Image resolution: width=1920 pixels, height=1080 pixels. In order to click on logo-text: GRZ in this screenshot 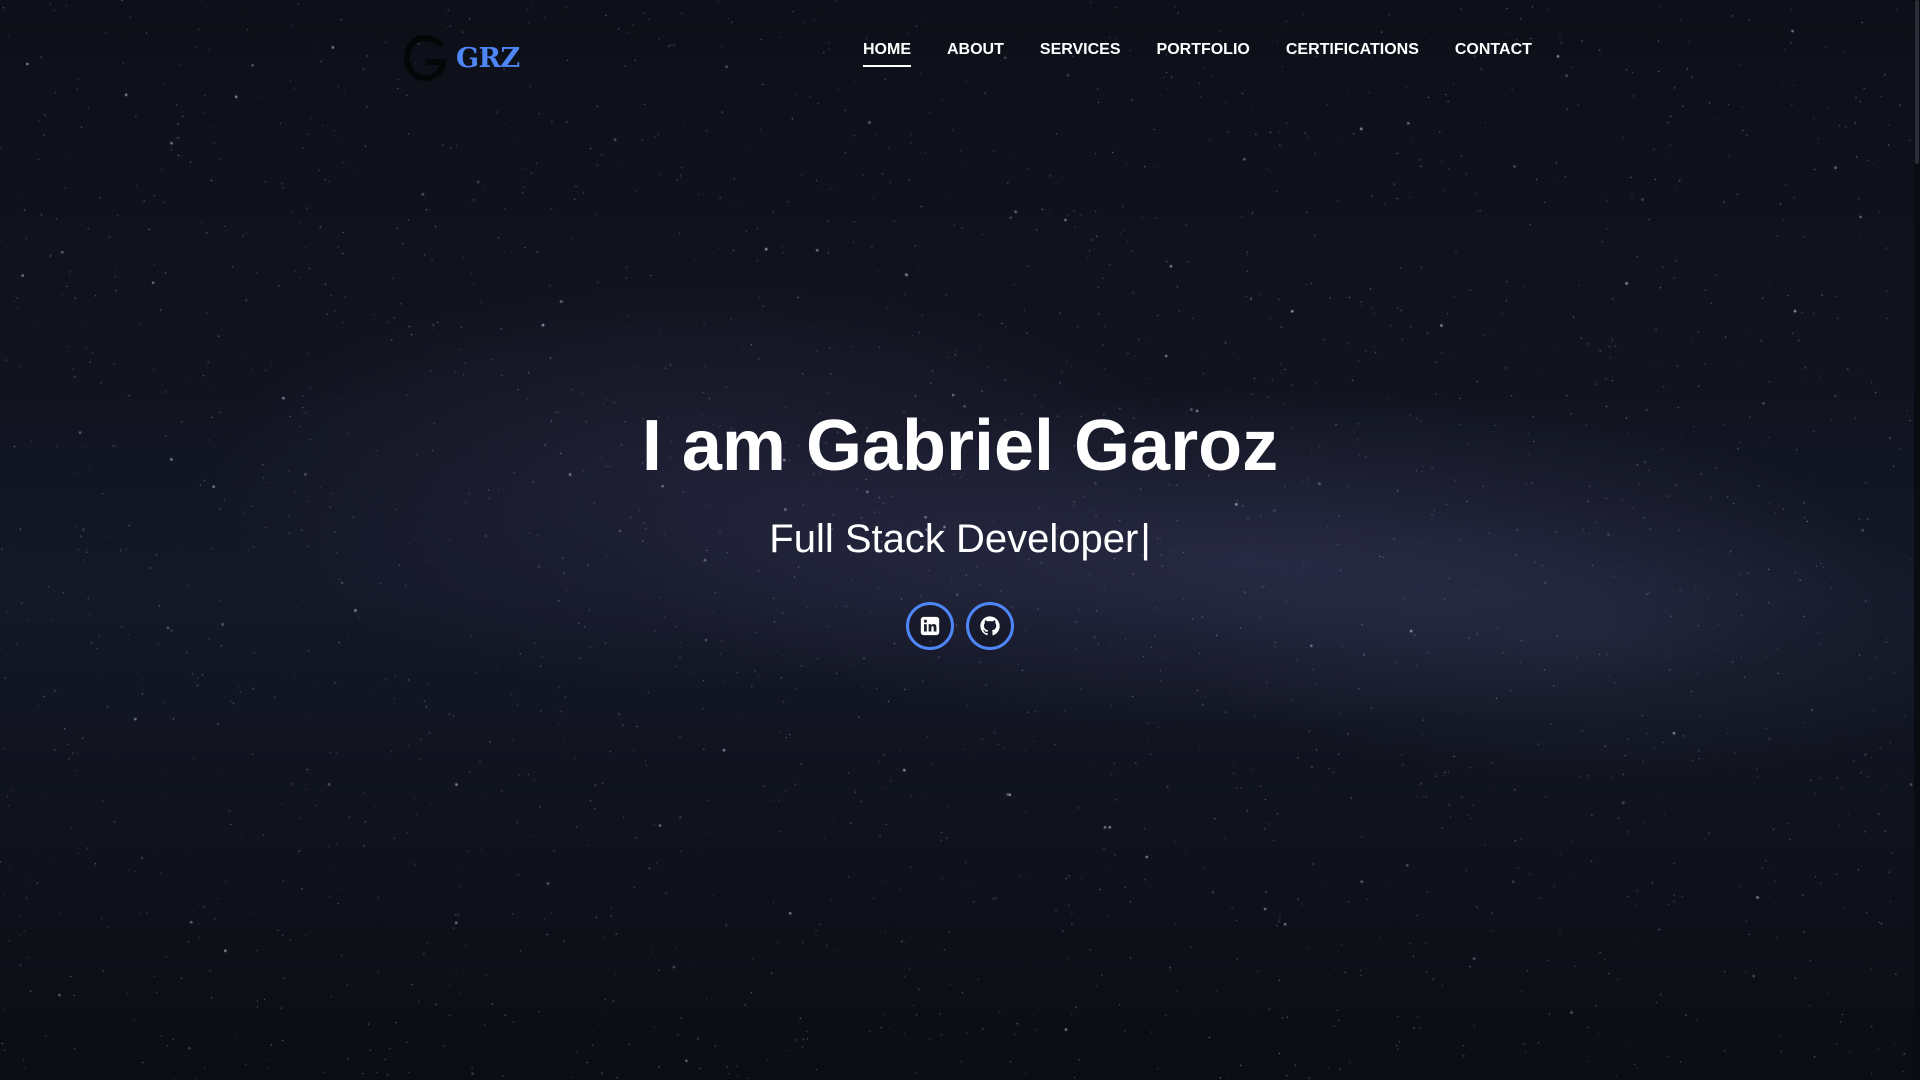, I will do `click(488, 58)`.